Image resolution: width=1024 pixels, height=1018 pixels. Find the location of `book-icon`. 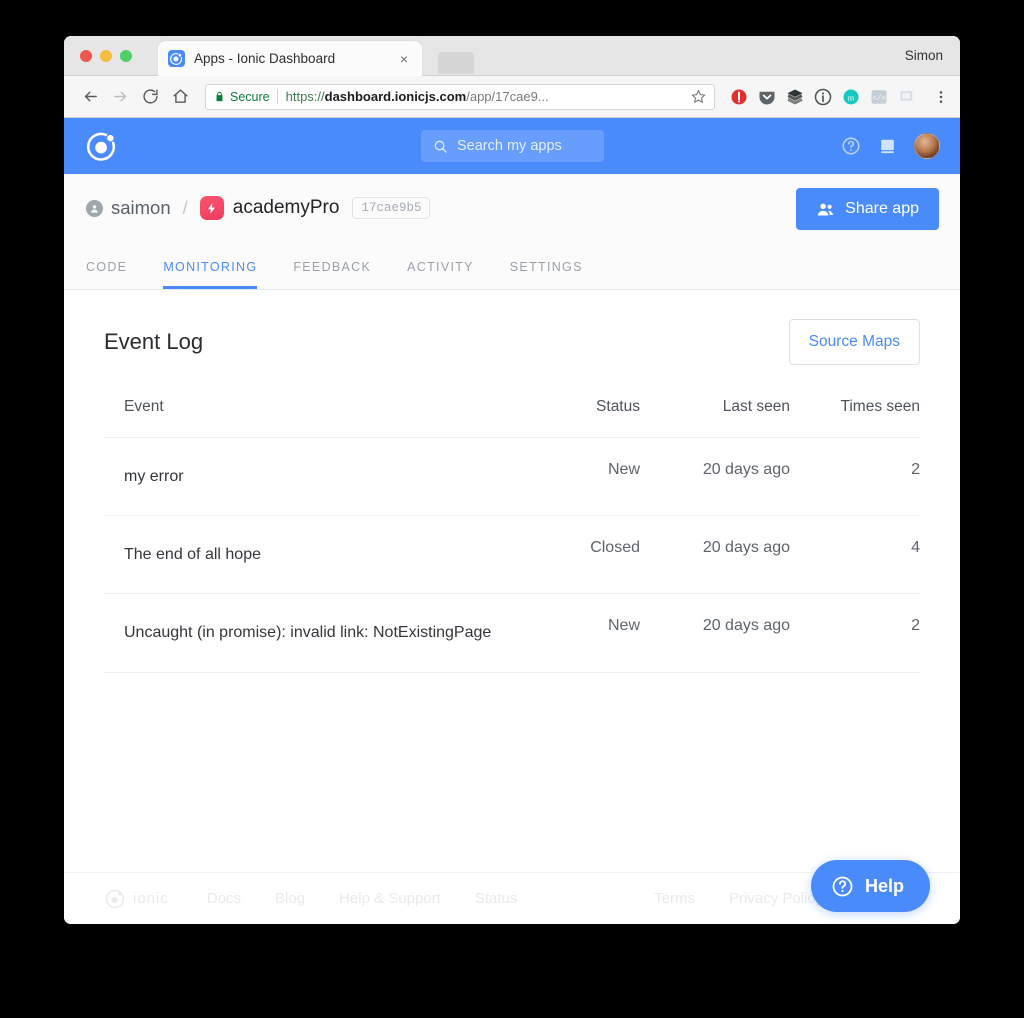

book-icon is located at coordinates (887, 146).